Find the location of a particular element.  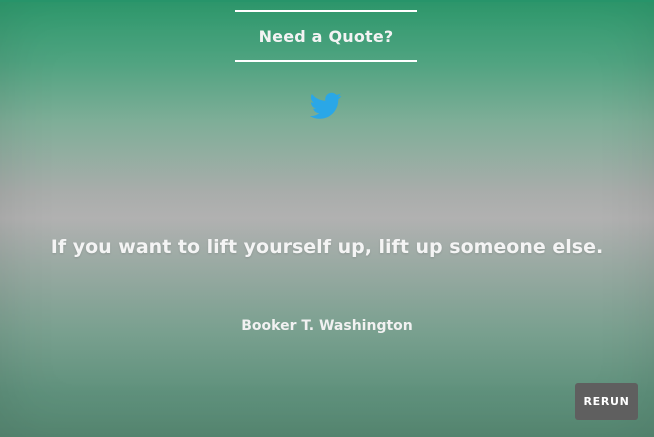

rerun-button: RERUN is located at coordinates (606, 401).